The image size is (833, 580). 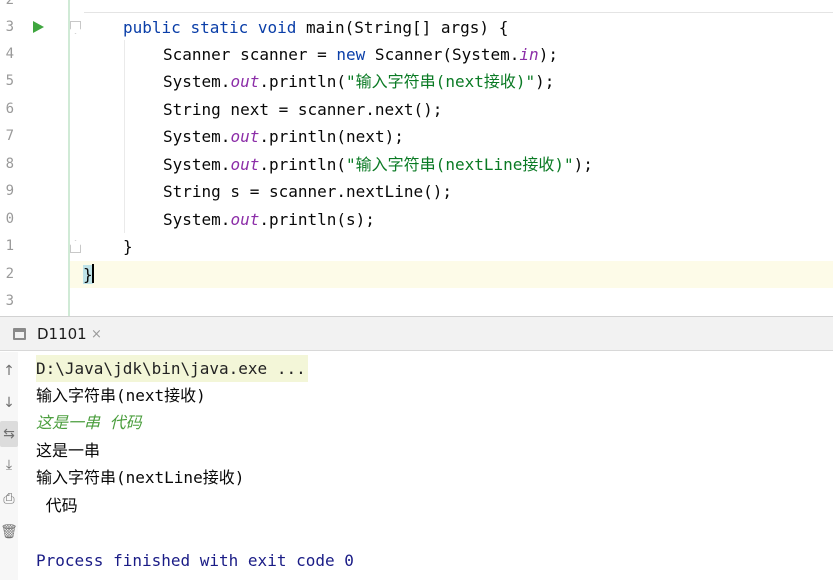 What do you see at coordinates (34, 54) in the screenshot?
I see `gutter-row: 4` at bounding box center [34, 54].